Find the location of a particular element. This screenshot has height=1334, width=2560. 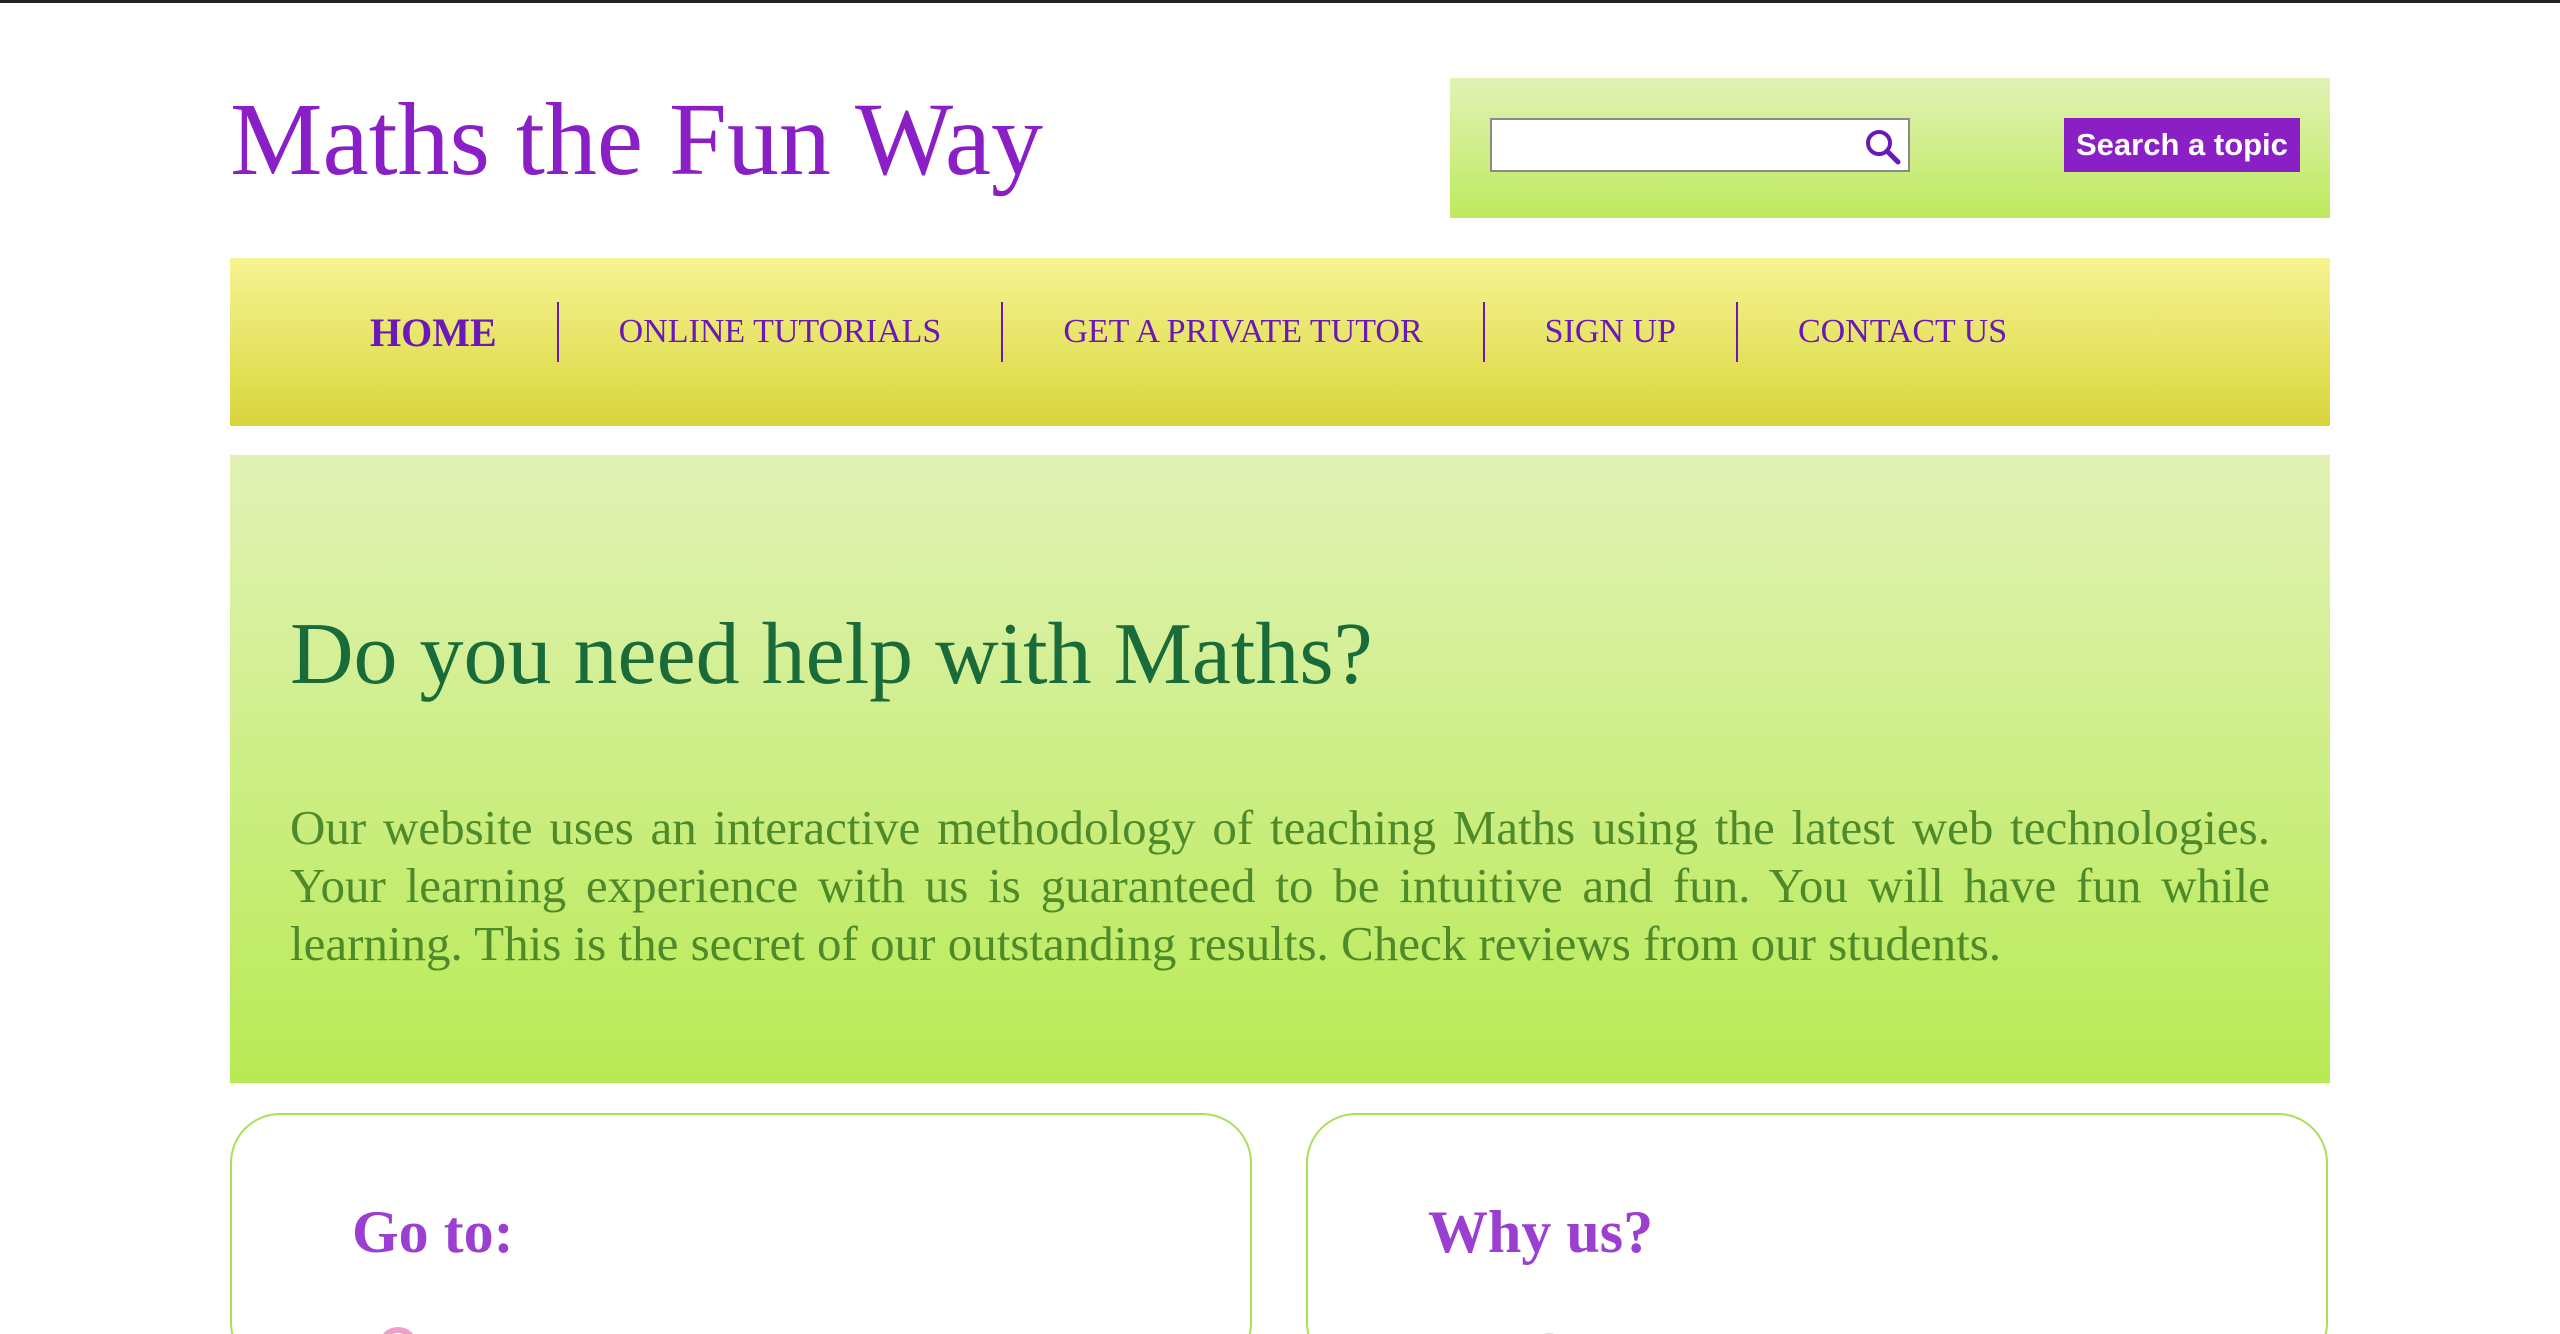

nav-item-private-tutor: GET A PRIVATE TUTOR is located at coordinates (1241, 332).